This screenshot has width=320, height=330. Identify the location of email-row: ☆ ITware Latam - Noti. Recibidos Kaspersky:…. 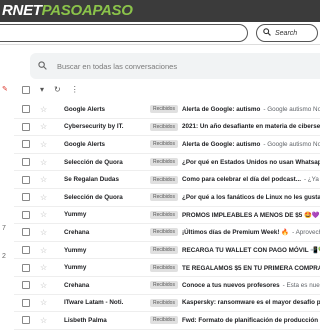
(167, 304).